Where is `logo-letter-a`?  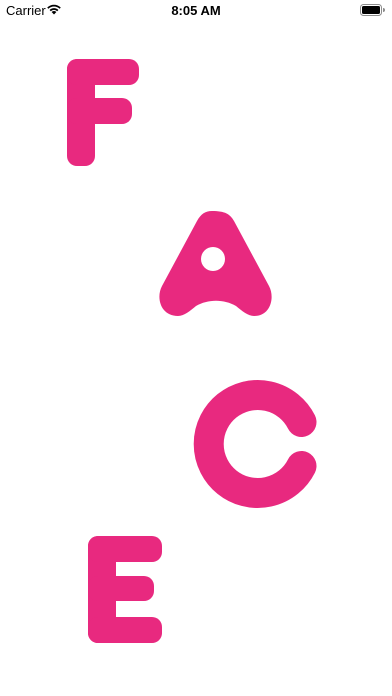 logo-letter-a is located at coordinates (215, 263).